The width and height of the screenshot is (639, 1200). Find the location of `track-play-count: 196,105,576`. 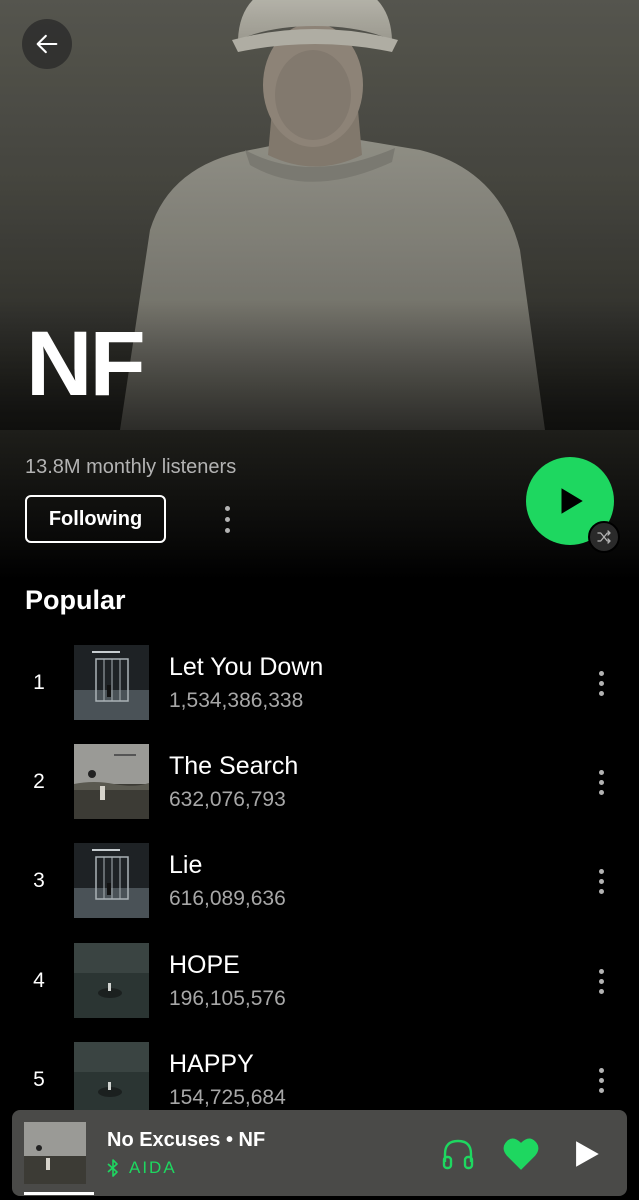

track-play-count: 196,105,576 is located at coordinates (227, 998).